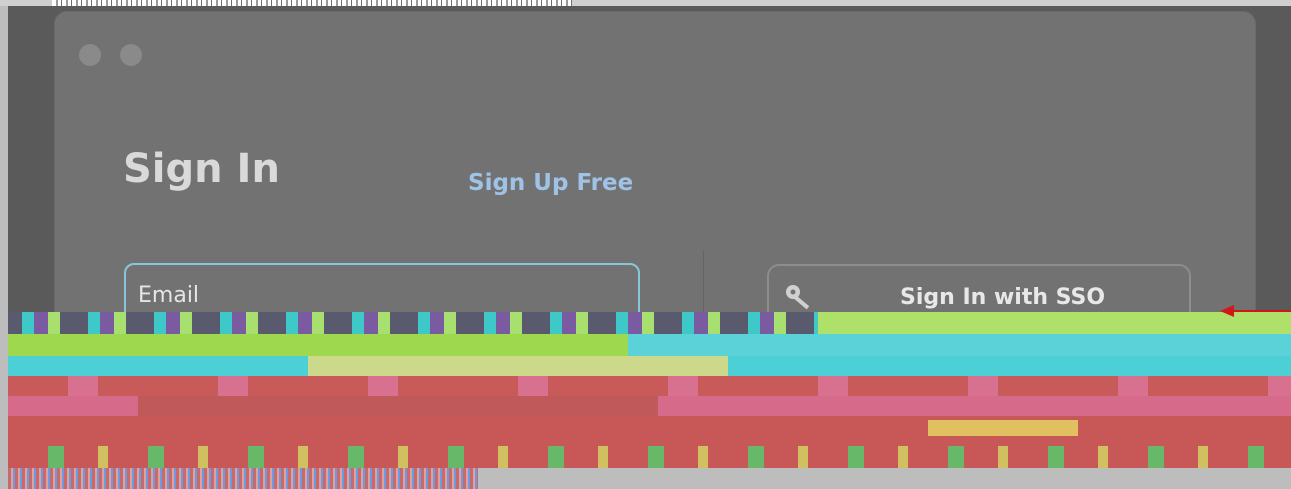 Image resolution: width=1291 pixels, height=489 pixels. Describe the element at coordinates (1255, 311) in the screenshot. I see `pointer-arrow-icon` at that location.